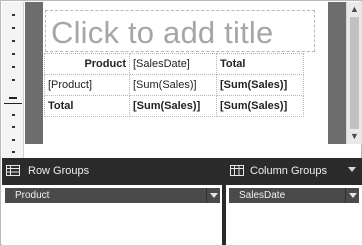  Describe the element at coordinates (112, 215) in the screenshot. I see `row-groups-pane: Product` at that location.